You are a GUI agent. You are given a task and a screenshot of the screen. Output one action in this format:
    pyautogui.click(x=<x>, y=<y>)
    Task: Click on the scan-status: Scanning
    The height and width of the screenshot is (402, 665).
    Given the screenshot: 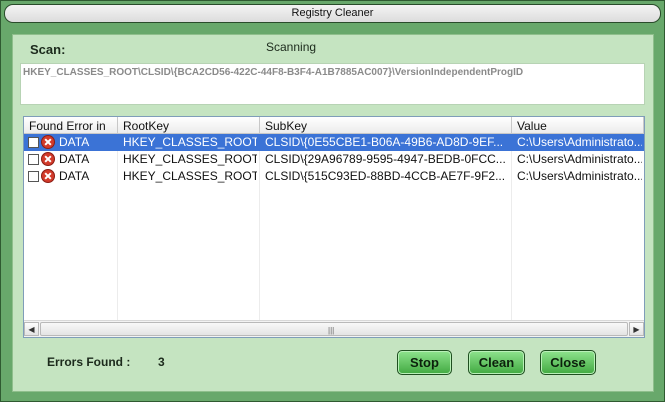 What is the action you would take?
    pyautogui.click(x=291, y=47)
    